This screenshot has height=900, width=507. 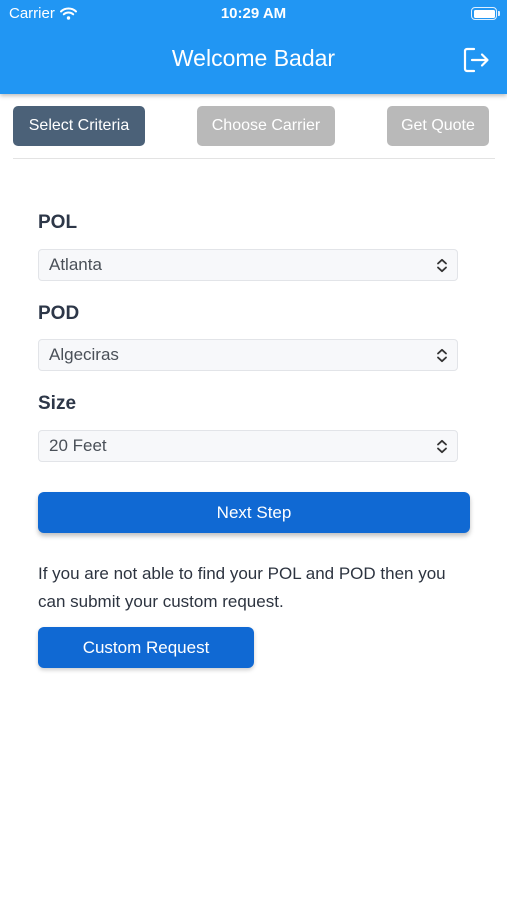 I want to click on step-tabs: Select Criteria Choose Carrier Get Quote, so click(x=253, y=126).